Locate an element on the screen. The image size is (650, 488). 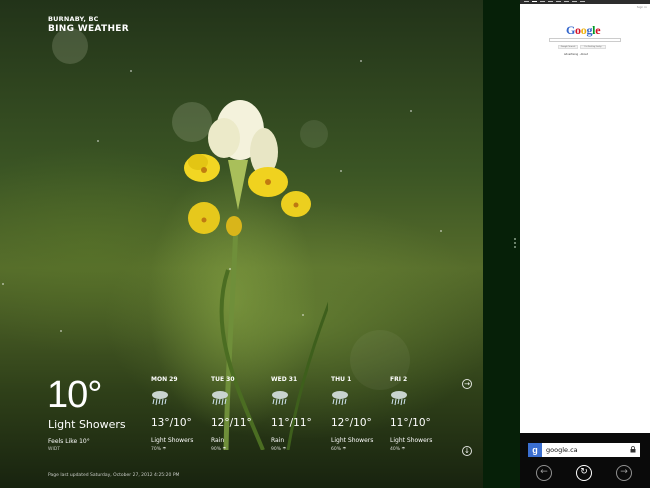
wind-label: WIDT is located at coordinates (54, 449).